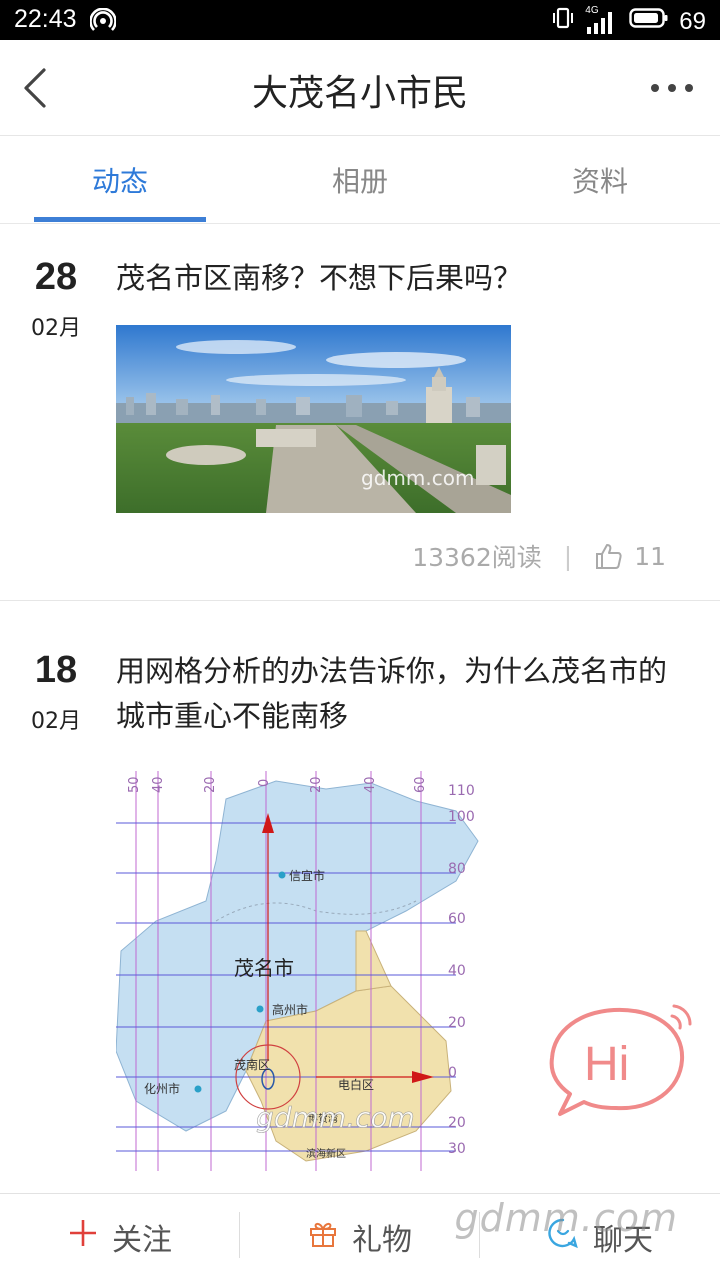  I want to click on post-date-day: 18, so click(56, 670).